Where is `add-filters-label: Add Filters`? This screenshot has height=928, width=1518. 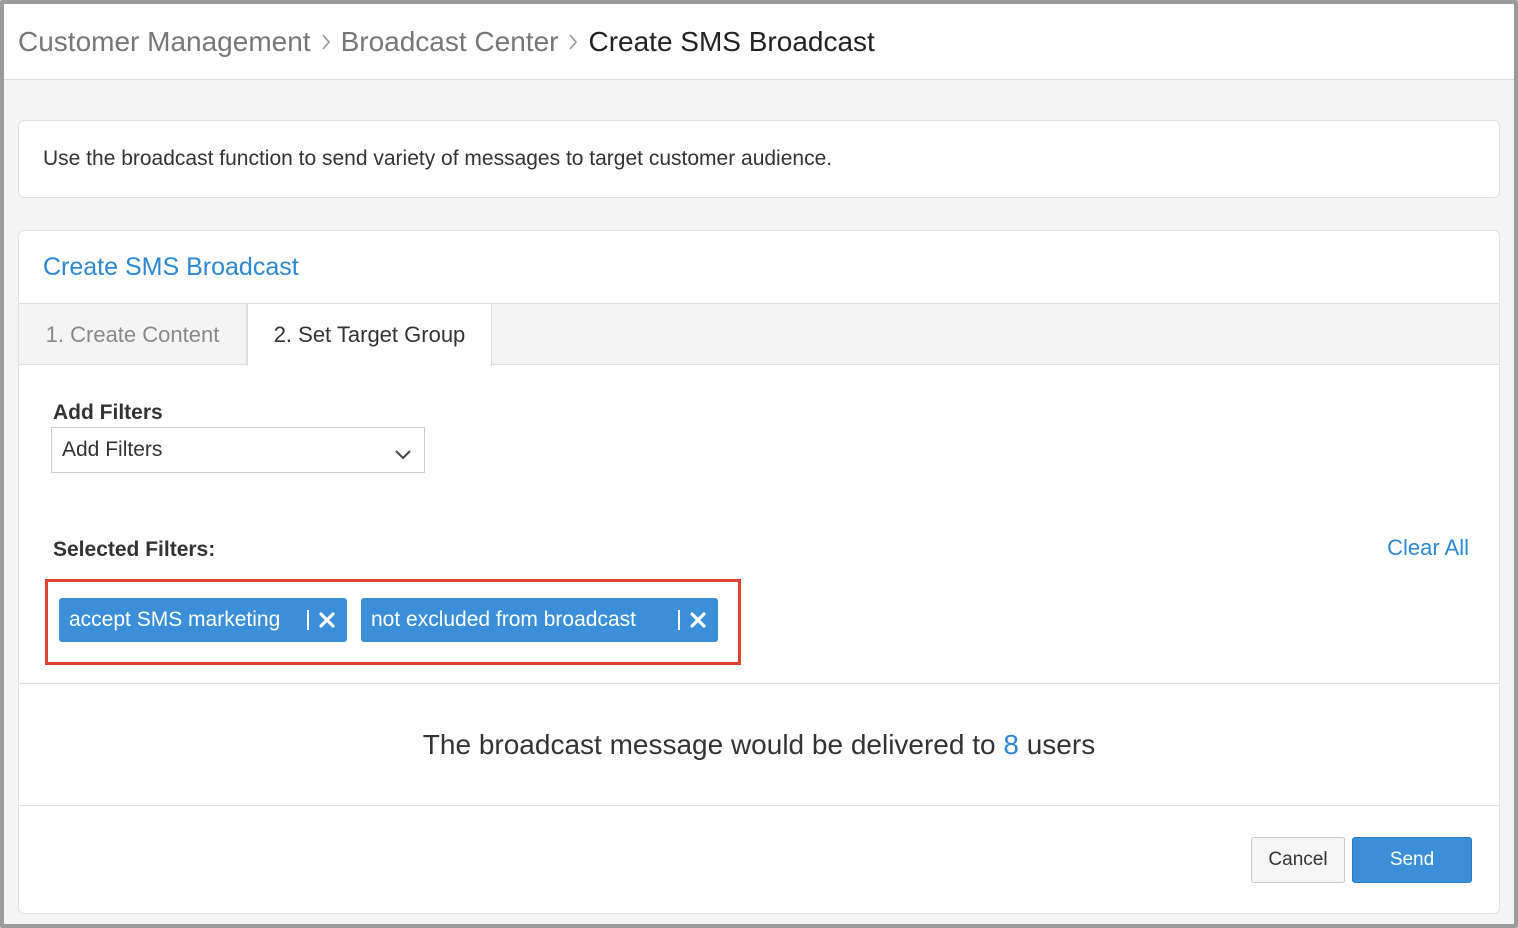
add-filters-label: Add Filters is located at coordinates (108, 412).